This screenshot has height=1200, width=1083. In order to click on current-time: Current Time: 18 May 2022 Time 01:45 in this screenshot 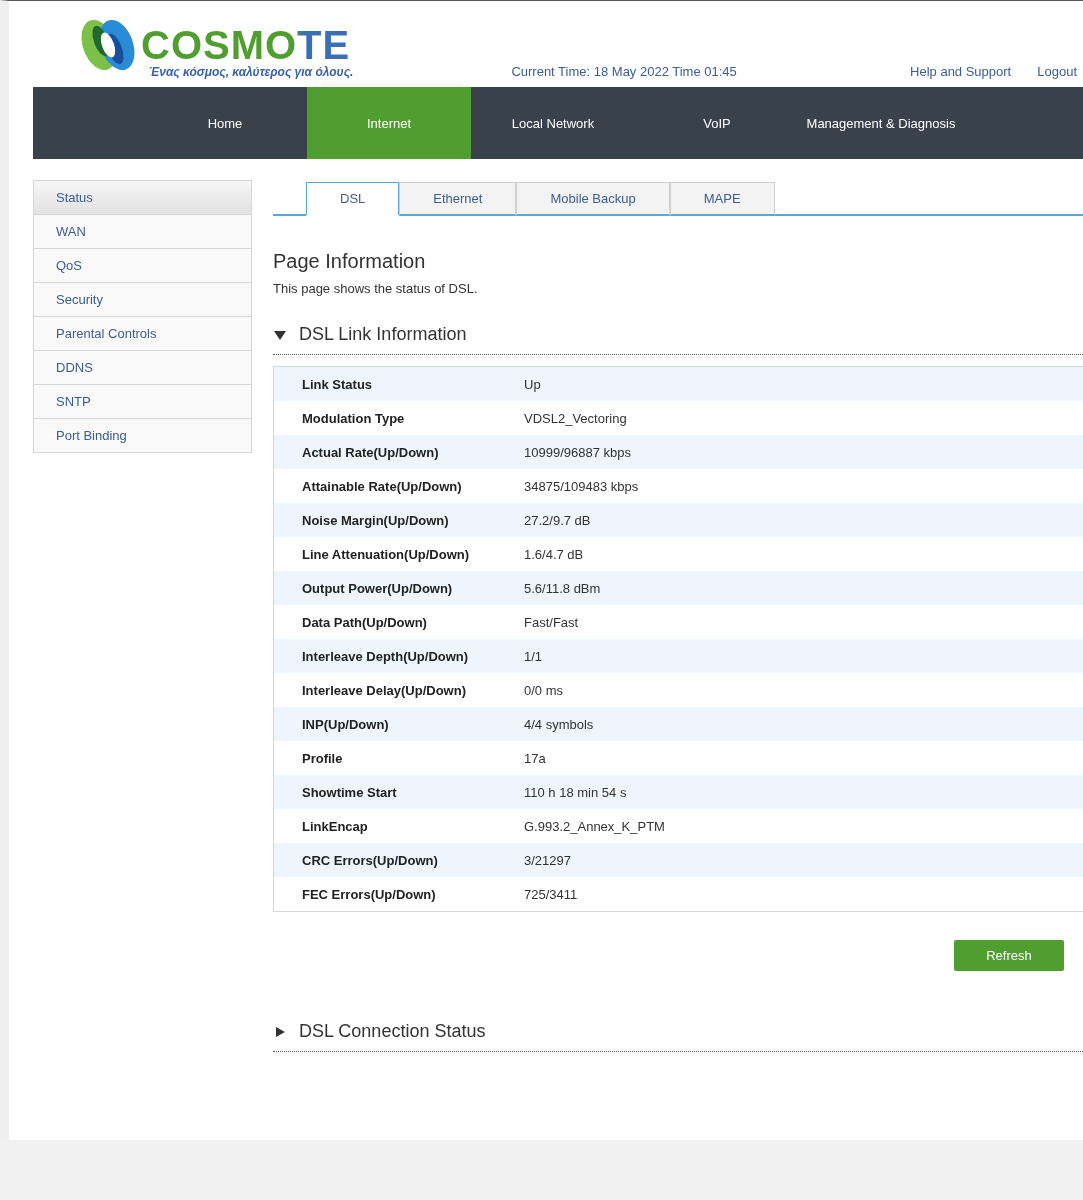, I will do `click(624, 72)`.